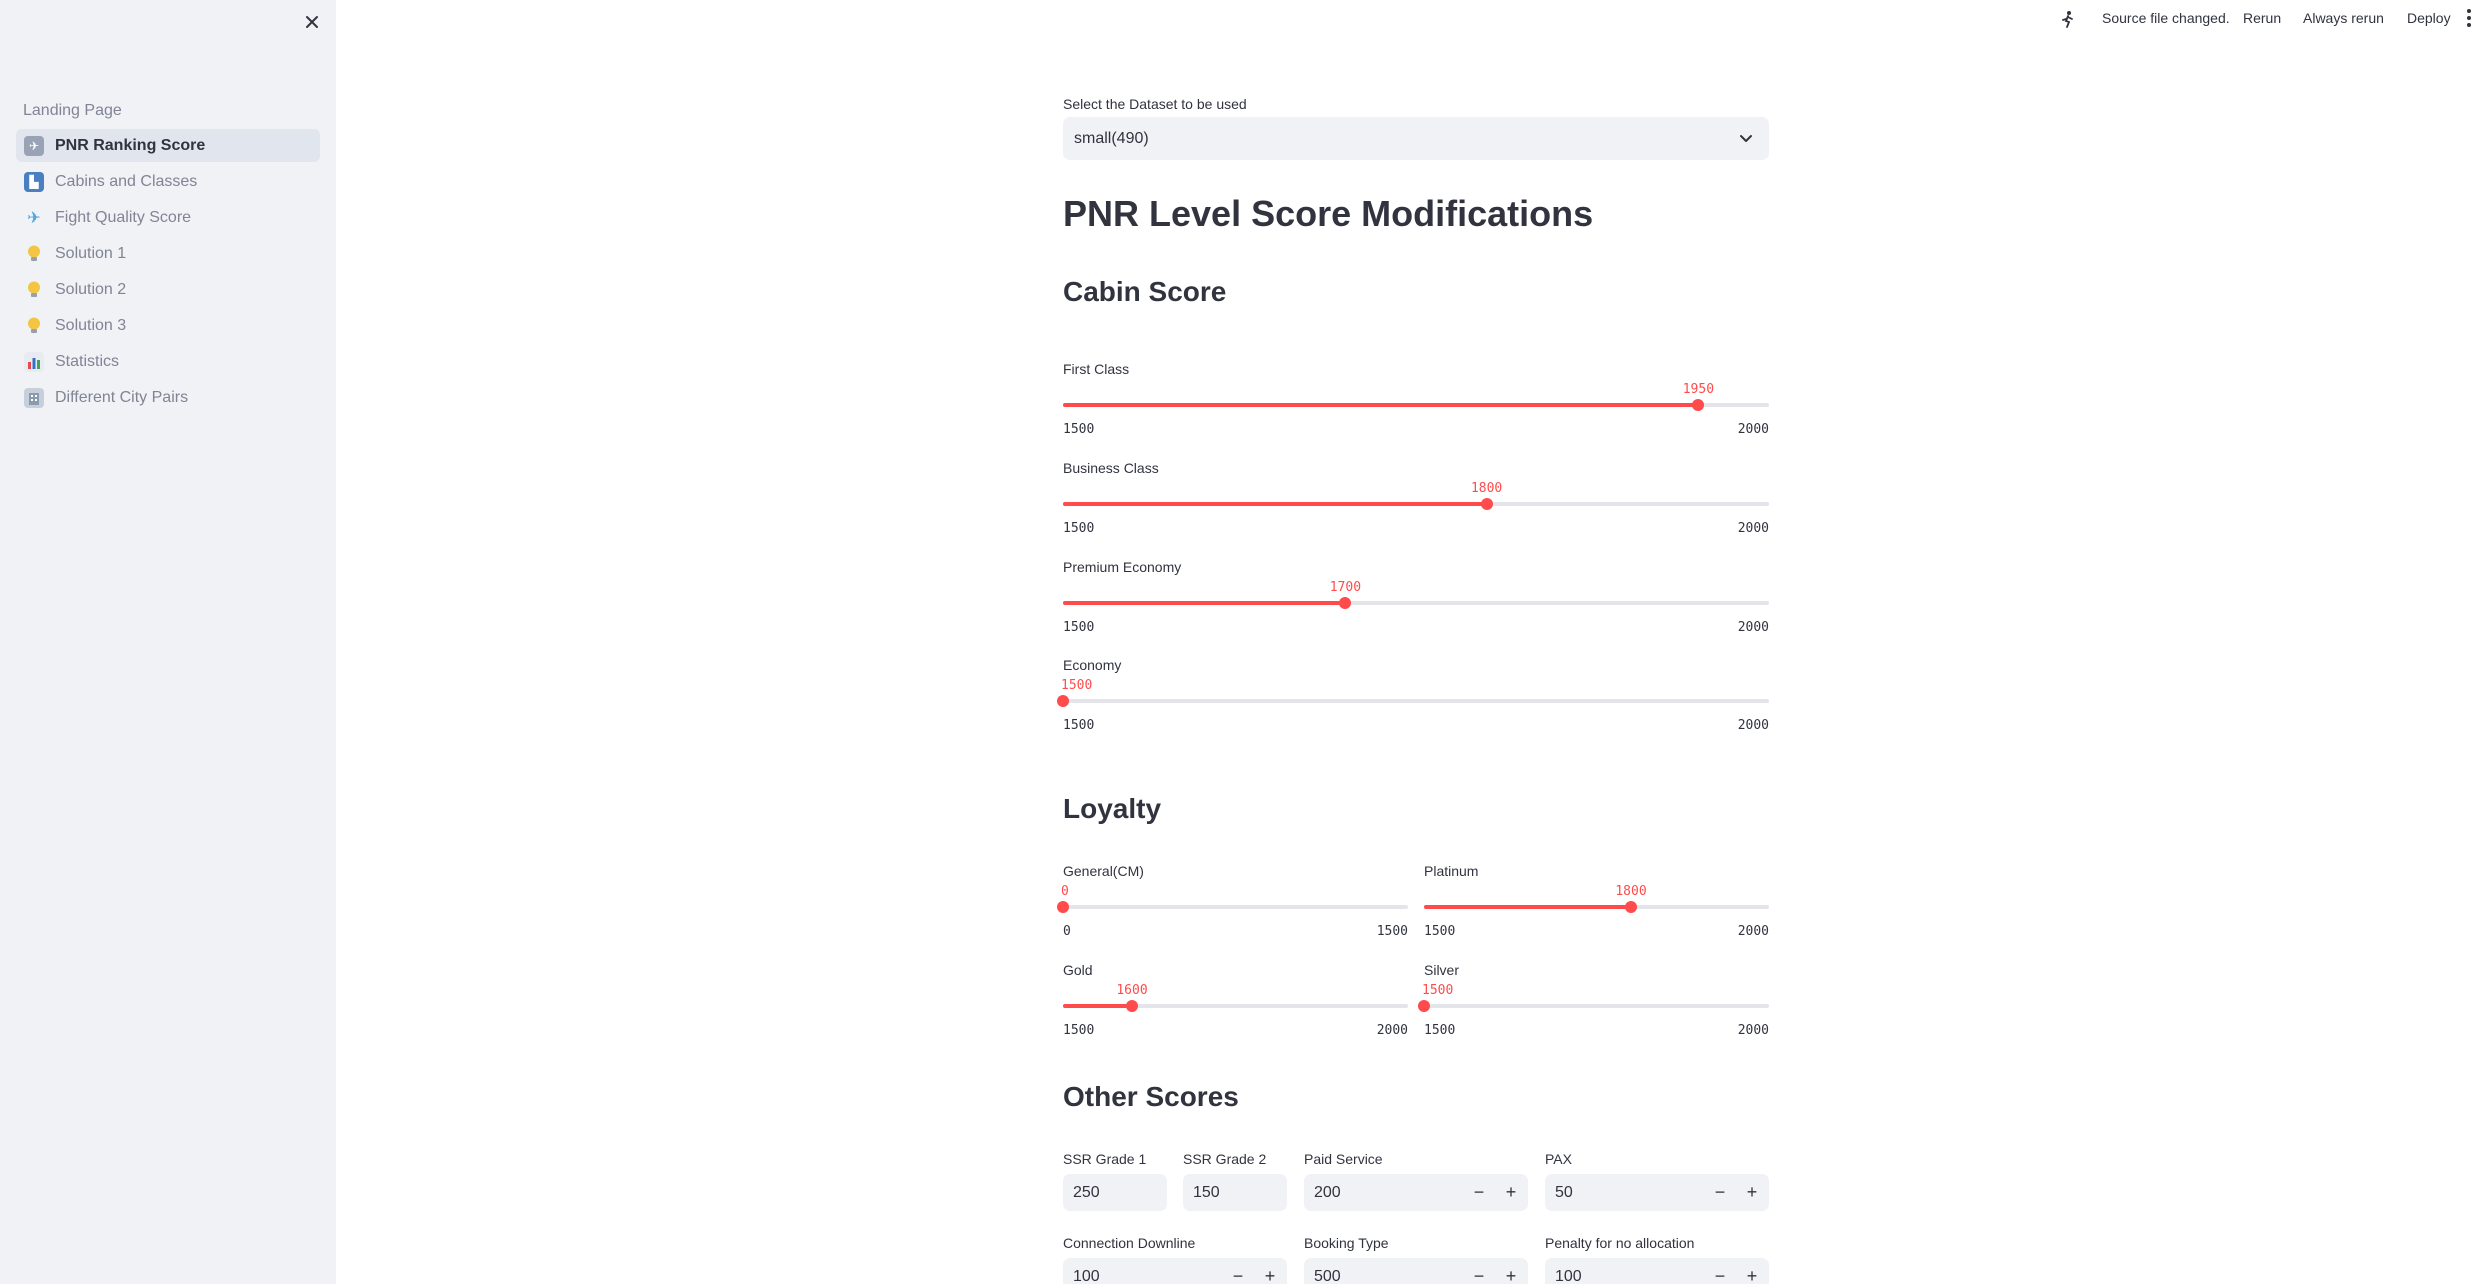  I want to click on deploy-button: Deploy, so click(2429, 18).